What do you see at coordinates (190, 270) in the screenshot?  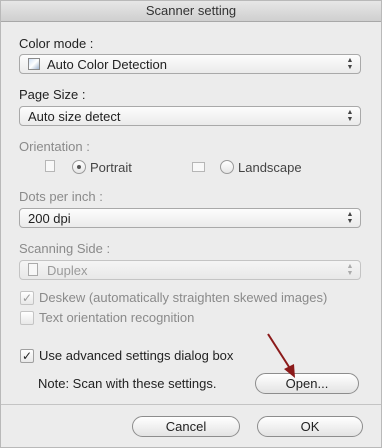 I see `scanning-side-popup: Duplex ▲ ▼` at bounding box center [190, 270].